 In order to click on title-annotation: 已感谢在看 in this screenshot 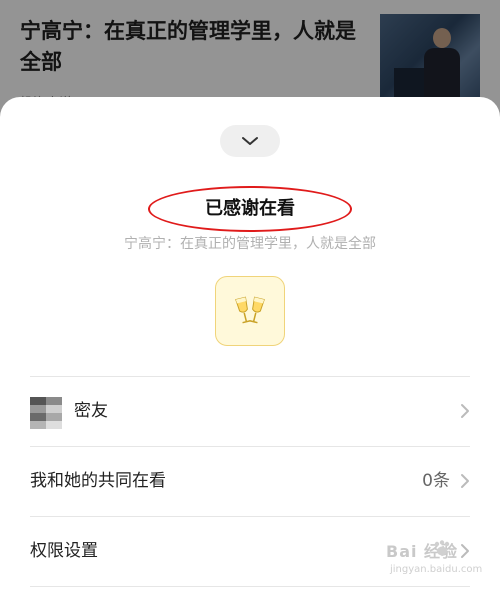, I will do `click(250, 209)`.